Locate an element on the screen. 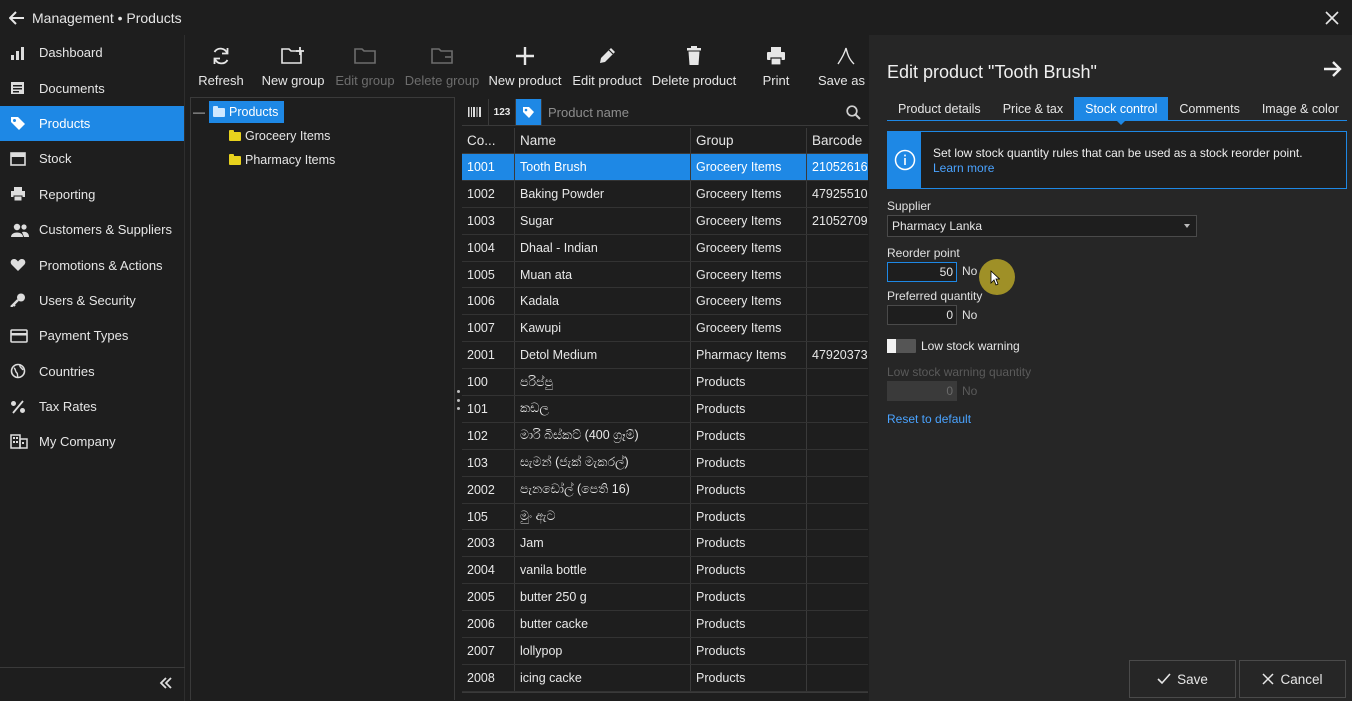  sidebar-item-label: Reporting is located at coordinates (67, 194).